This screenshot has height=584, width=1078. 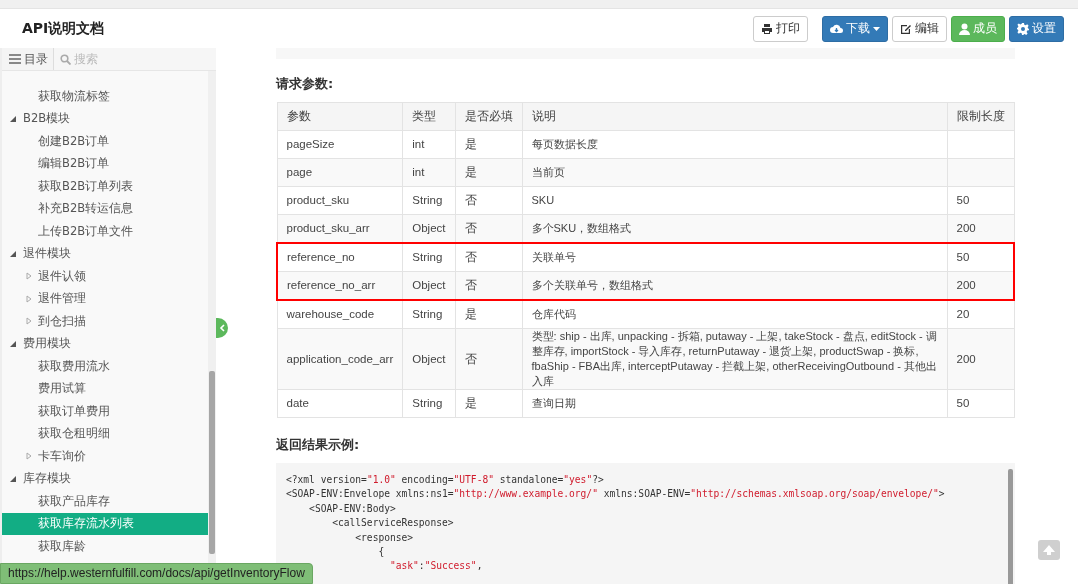 I want to click on tree-item: 创建B2B订单, so click(x=105, y=141).